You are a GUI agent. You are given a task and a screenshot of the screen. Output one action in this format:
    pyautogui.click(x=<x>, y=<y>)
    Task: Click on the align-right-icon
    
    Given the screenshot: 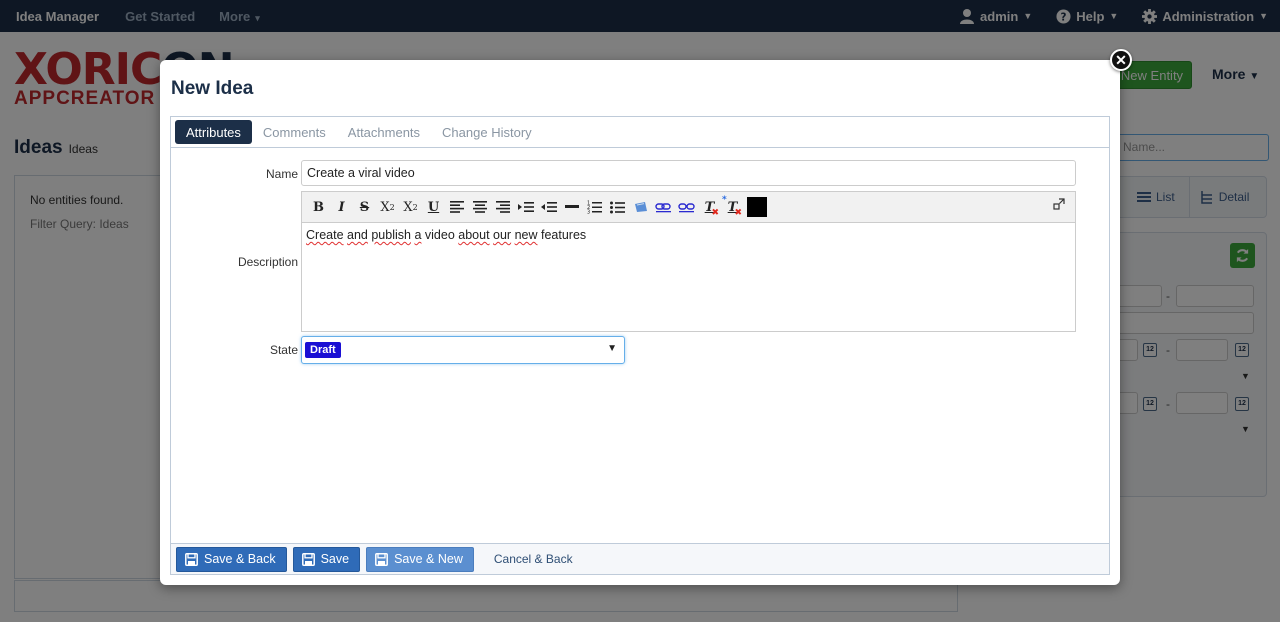 What is the action you would take?
    pyautogui.click(x=502, y=207)
    